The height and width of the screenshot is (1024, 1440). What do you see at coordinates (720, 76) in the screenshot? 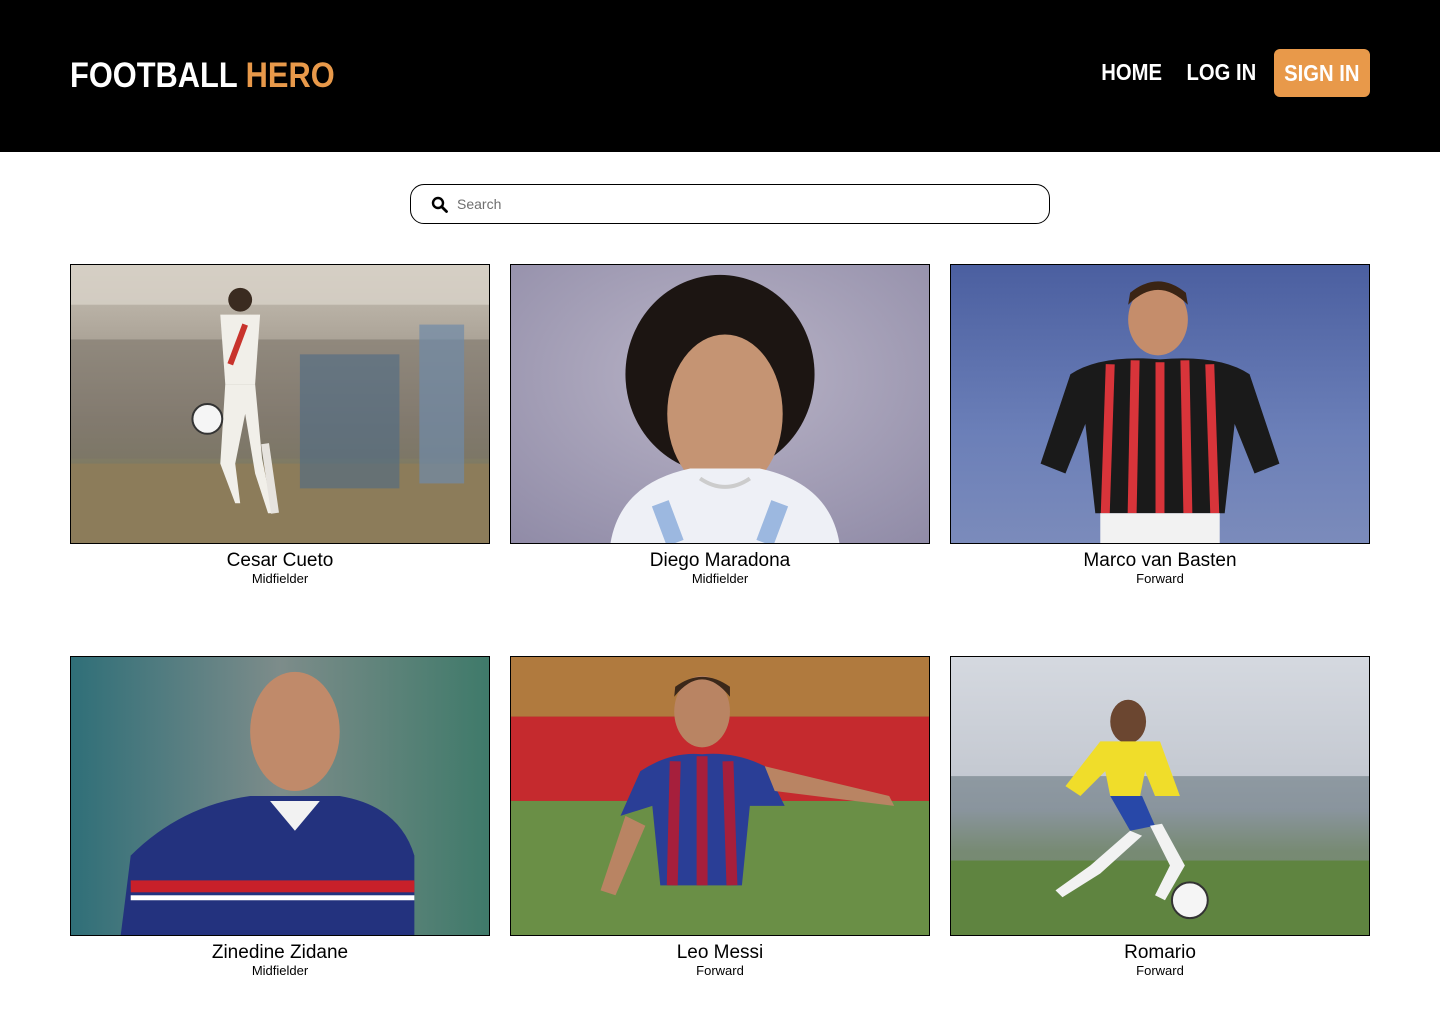
I see `site-header: FOOTBALL HERO HOME LOG IN SIGN IN` at bounding box center [720, 76].